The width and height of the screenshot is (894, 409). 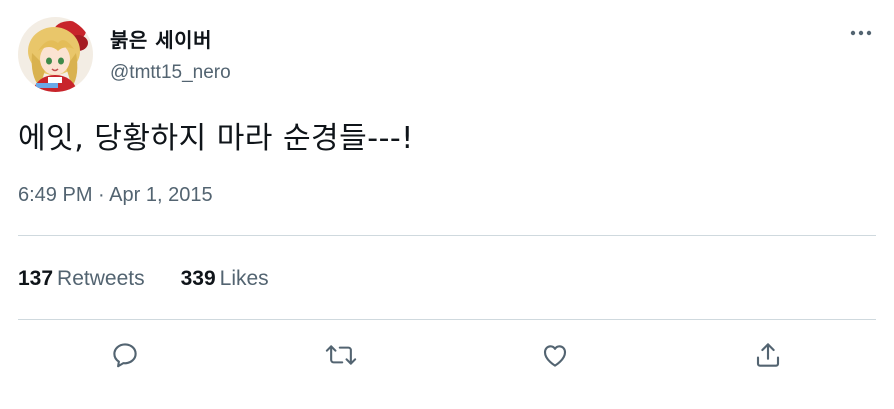 I want to click on retweet-icon, so click(x=341, y=355).